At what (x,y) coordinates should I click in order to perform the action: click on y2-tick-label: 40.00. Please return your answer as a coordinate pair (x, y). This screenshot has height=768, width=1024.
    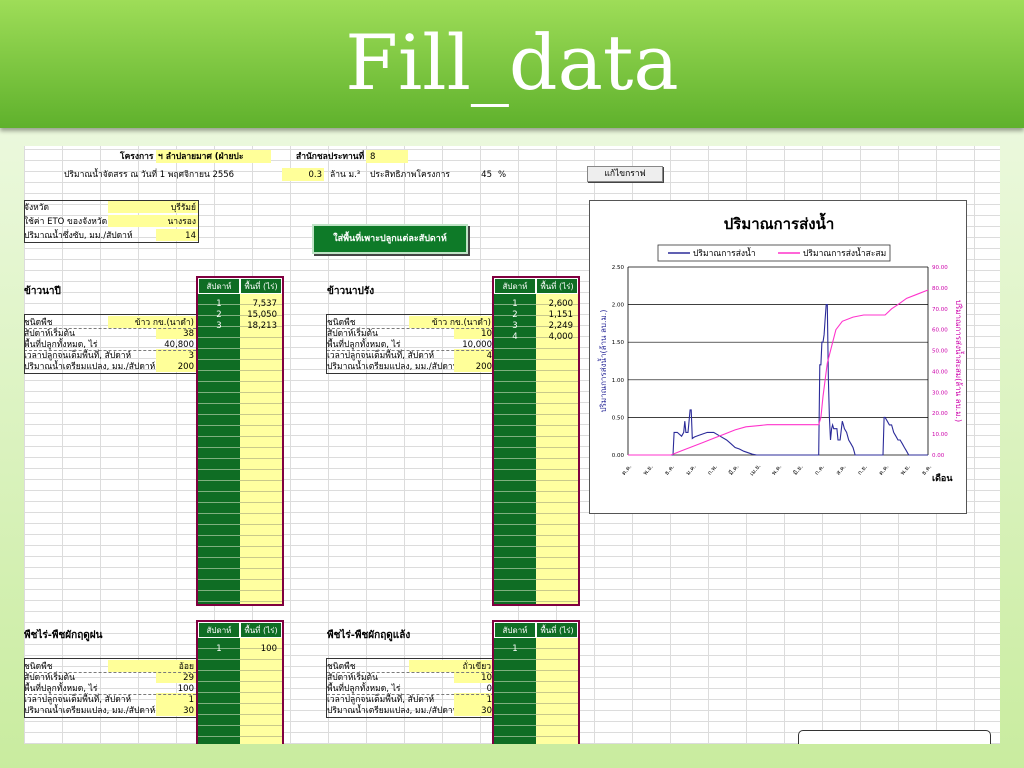
    Looking at the image, I should click on (940, 372).